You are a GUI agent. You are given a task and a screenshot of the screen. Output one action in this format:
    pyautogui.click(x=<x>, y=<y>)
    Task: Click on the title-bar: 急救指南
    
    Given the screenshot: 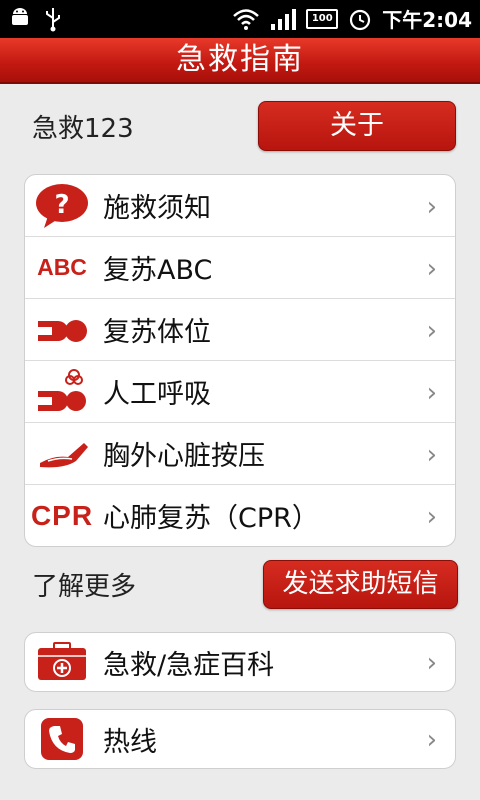 What is the action you would take?
    pyautogui.click(x=240, y=61)
    